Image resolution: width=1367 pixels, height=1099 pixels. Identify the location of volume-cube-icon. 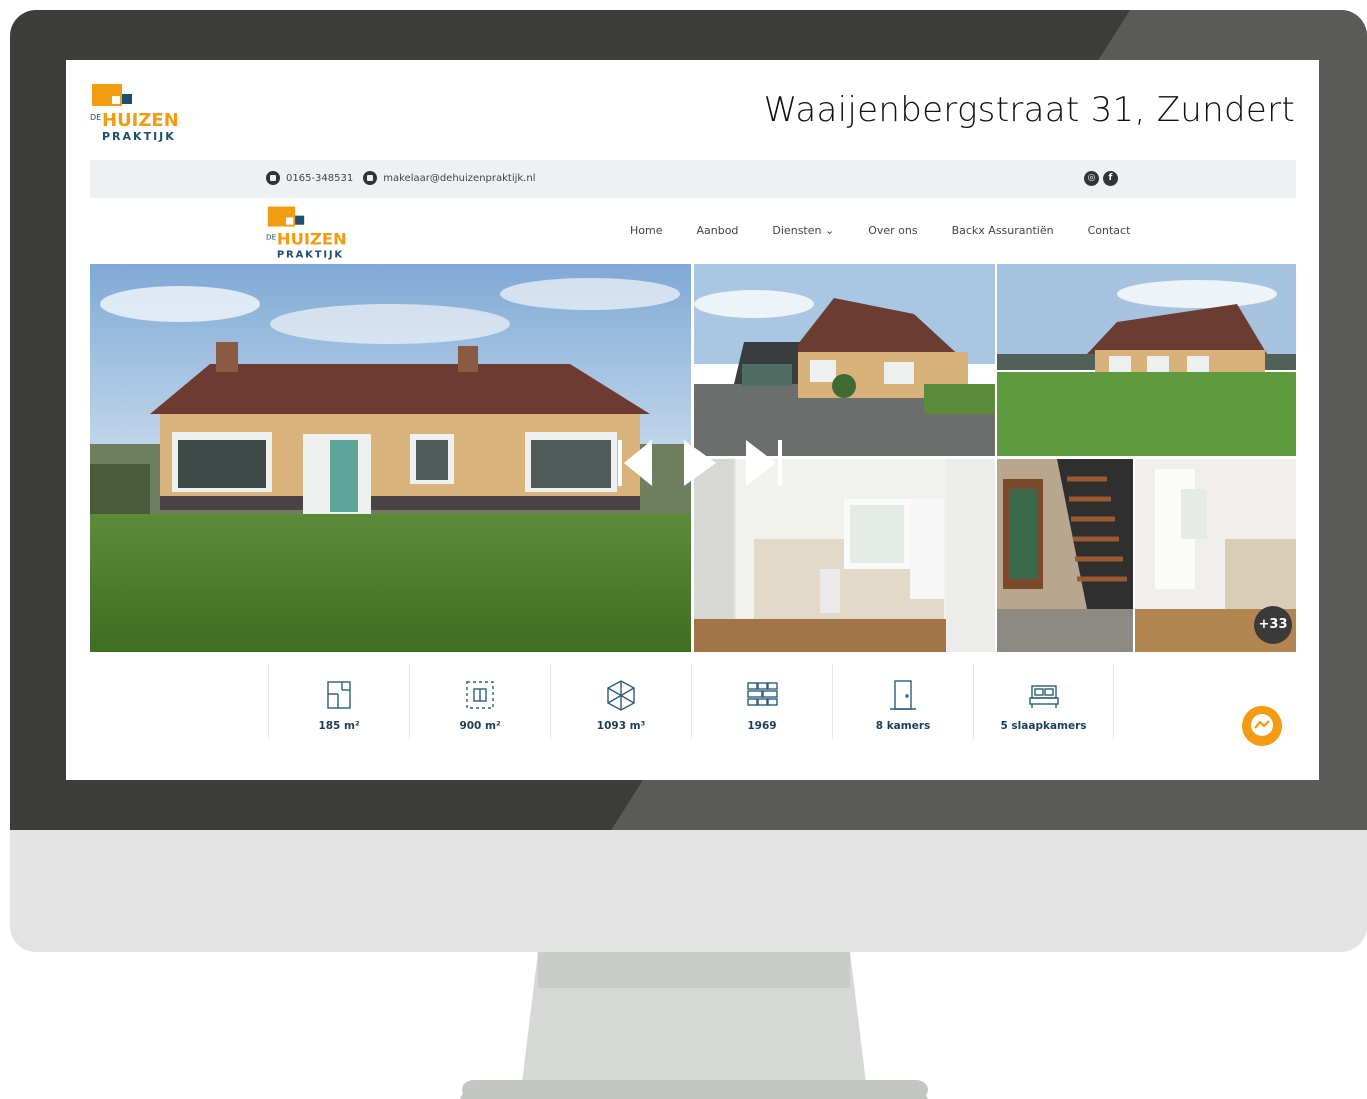
(621, 695).